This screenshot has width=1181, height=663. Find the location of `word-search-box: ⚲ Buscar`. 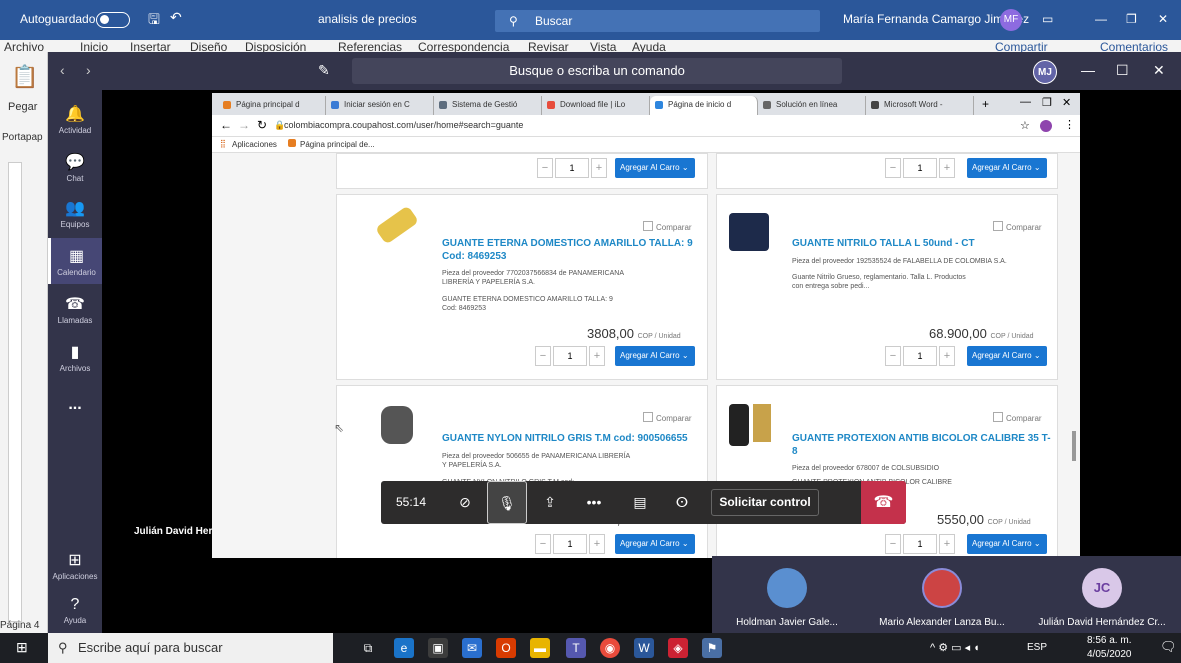

word-search-box: ⚲ Buscar is located at coordinates (657, 21).